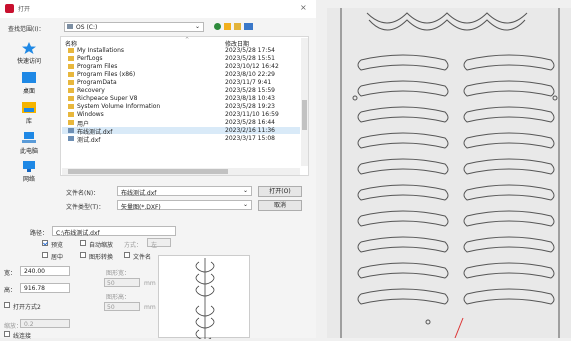 Image resolution: width=571 pixels, height=341 pixels. What do you see at coordinates (122, 282) in the screenshot?
I see `new-width-field: 50` at bounding box center [122, 282].